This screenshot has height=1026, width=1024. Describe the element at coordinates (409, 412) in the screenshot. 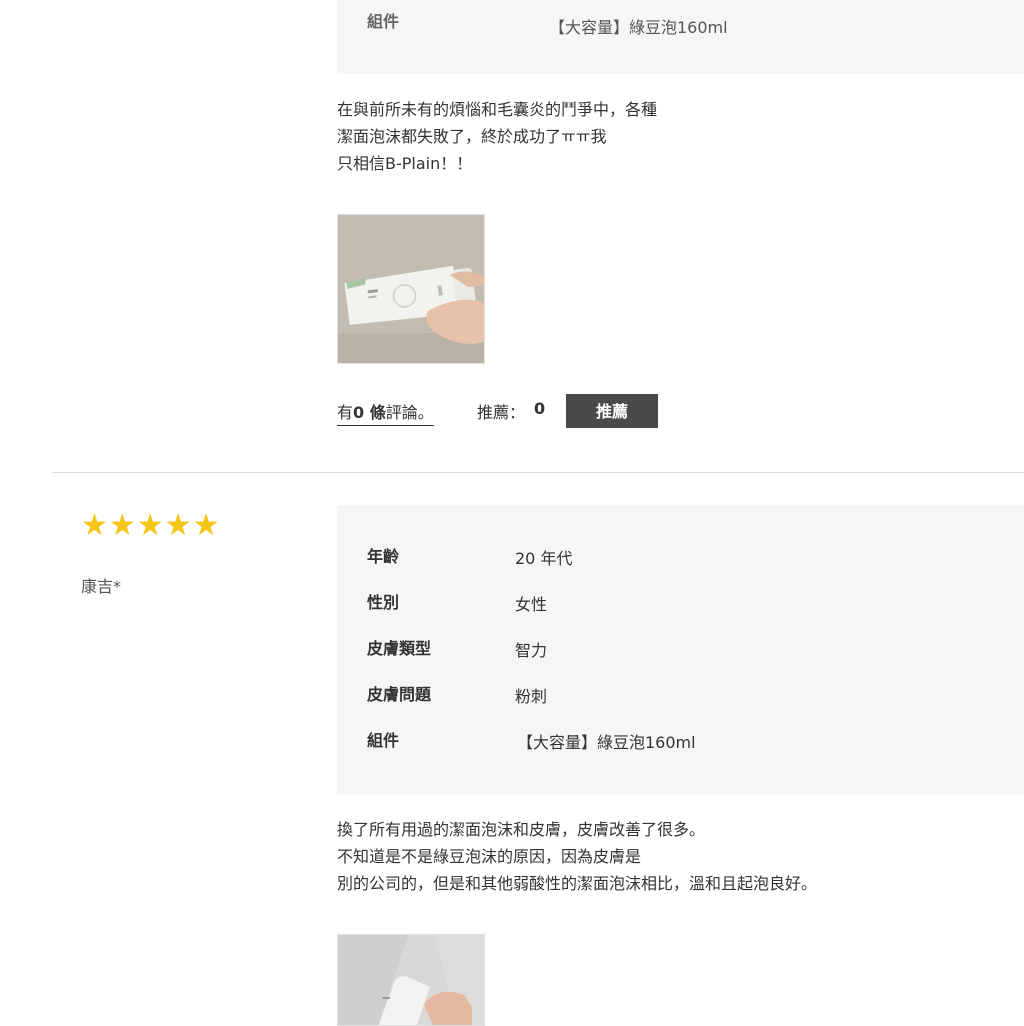

I see `comments-suffix: 評論。` at that location.